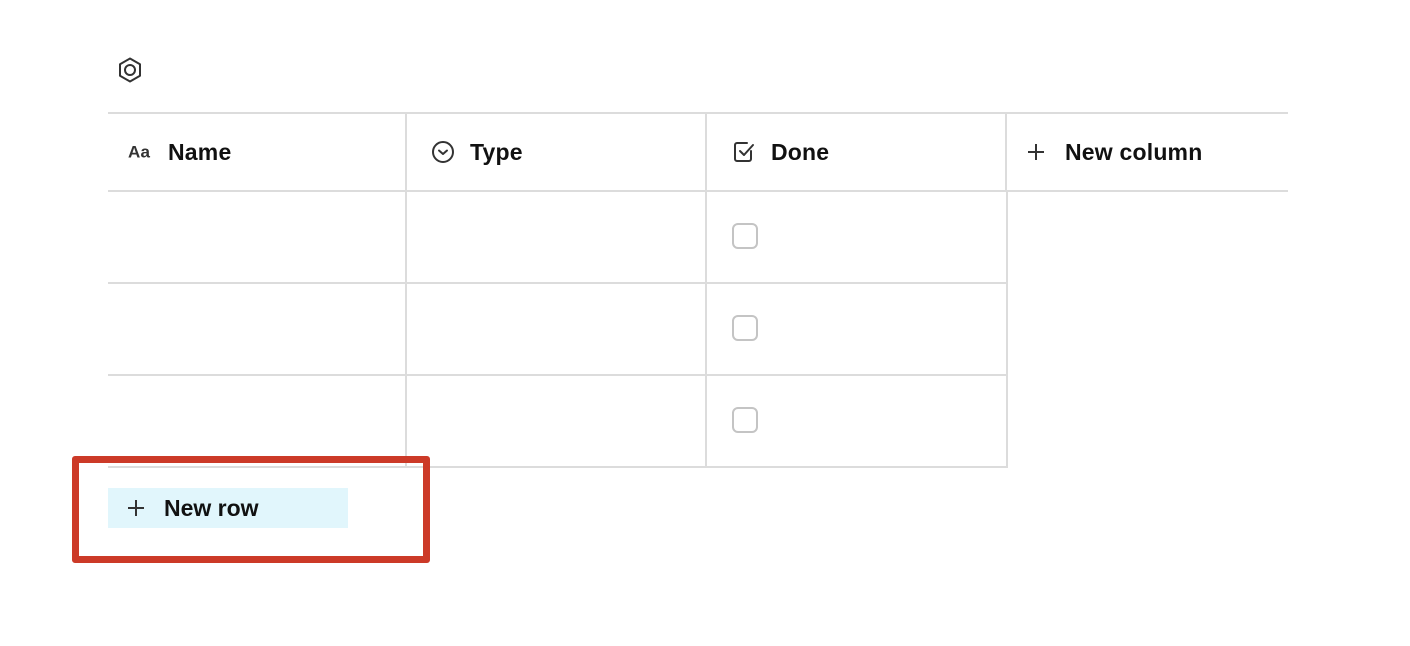 This screenshot has height=646, width=1410. Describe the element at coordinates (200, 151) in the screenshot. I see `column-header-label: Name` at that location.